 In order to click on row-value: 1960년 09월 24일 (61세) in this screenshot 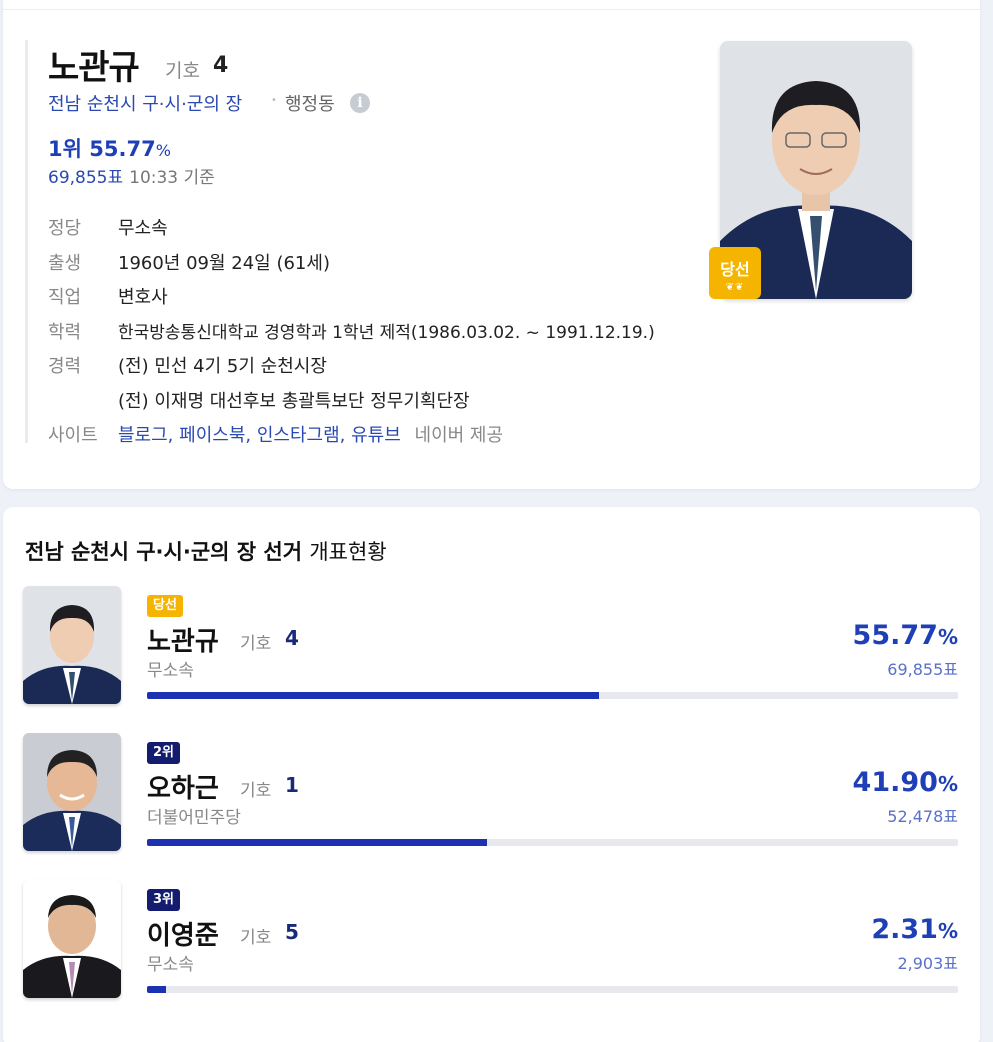, I will do `click(224, 263)`.